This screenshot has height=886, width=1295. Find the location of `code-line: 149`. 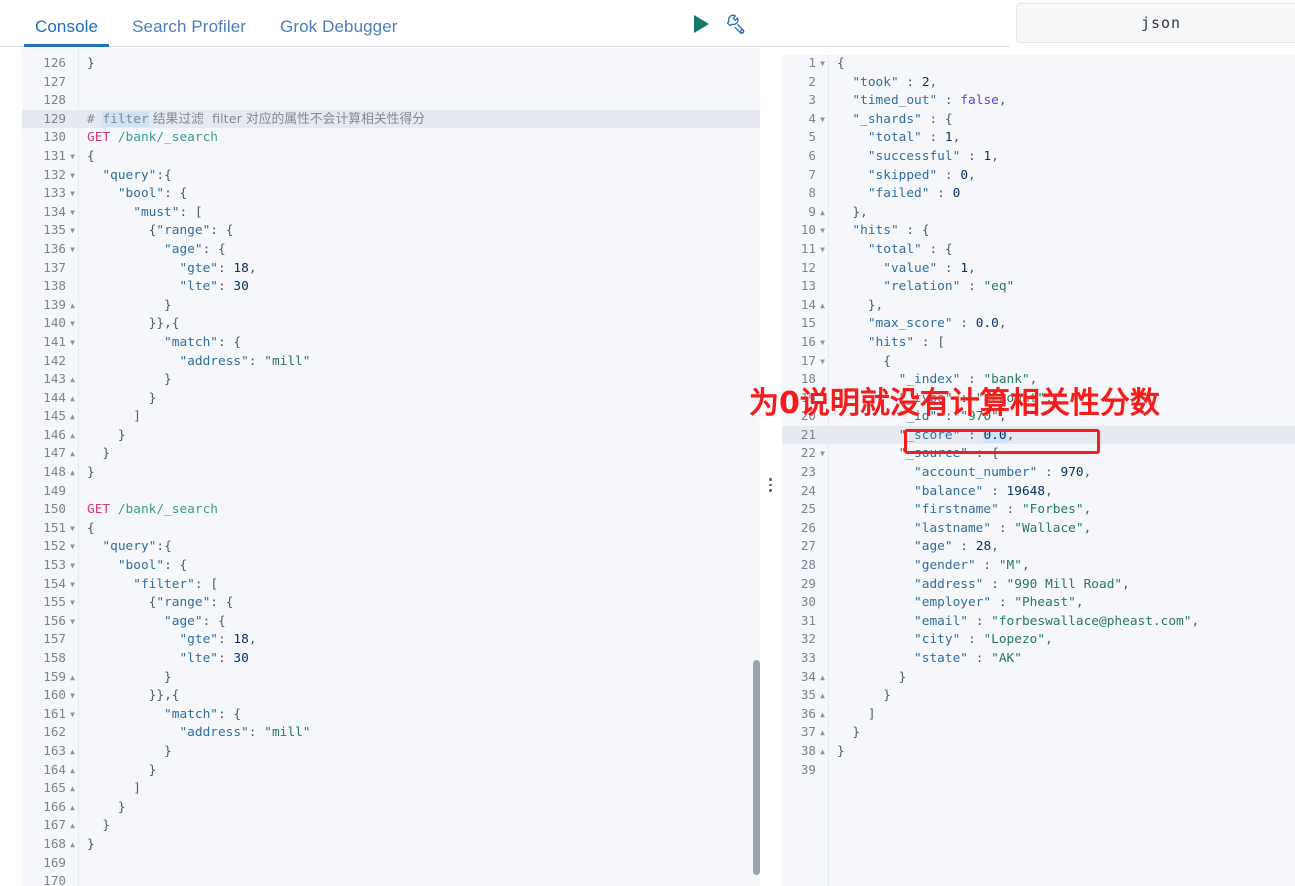

code-line: 149 is located at coordinates (391, 491).